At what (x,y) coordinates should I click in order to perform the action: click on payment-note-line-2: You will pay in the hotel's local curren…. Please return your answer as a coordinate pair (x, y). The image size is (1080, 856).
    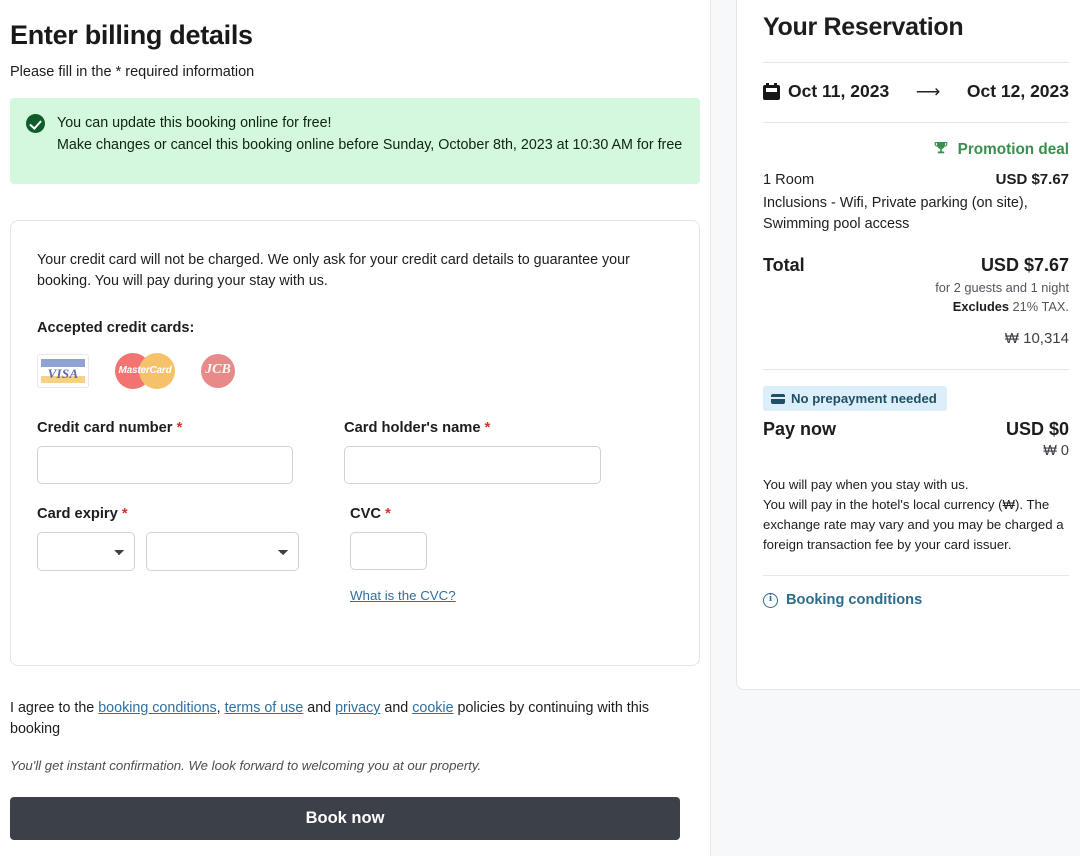
    Looking at the image, I should click on (913, 524).